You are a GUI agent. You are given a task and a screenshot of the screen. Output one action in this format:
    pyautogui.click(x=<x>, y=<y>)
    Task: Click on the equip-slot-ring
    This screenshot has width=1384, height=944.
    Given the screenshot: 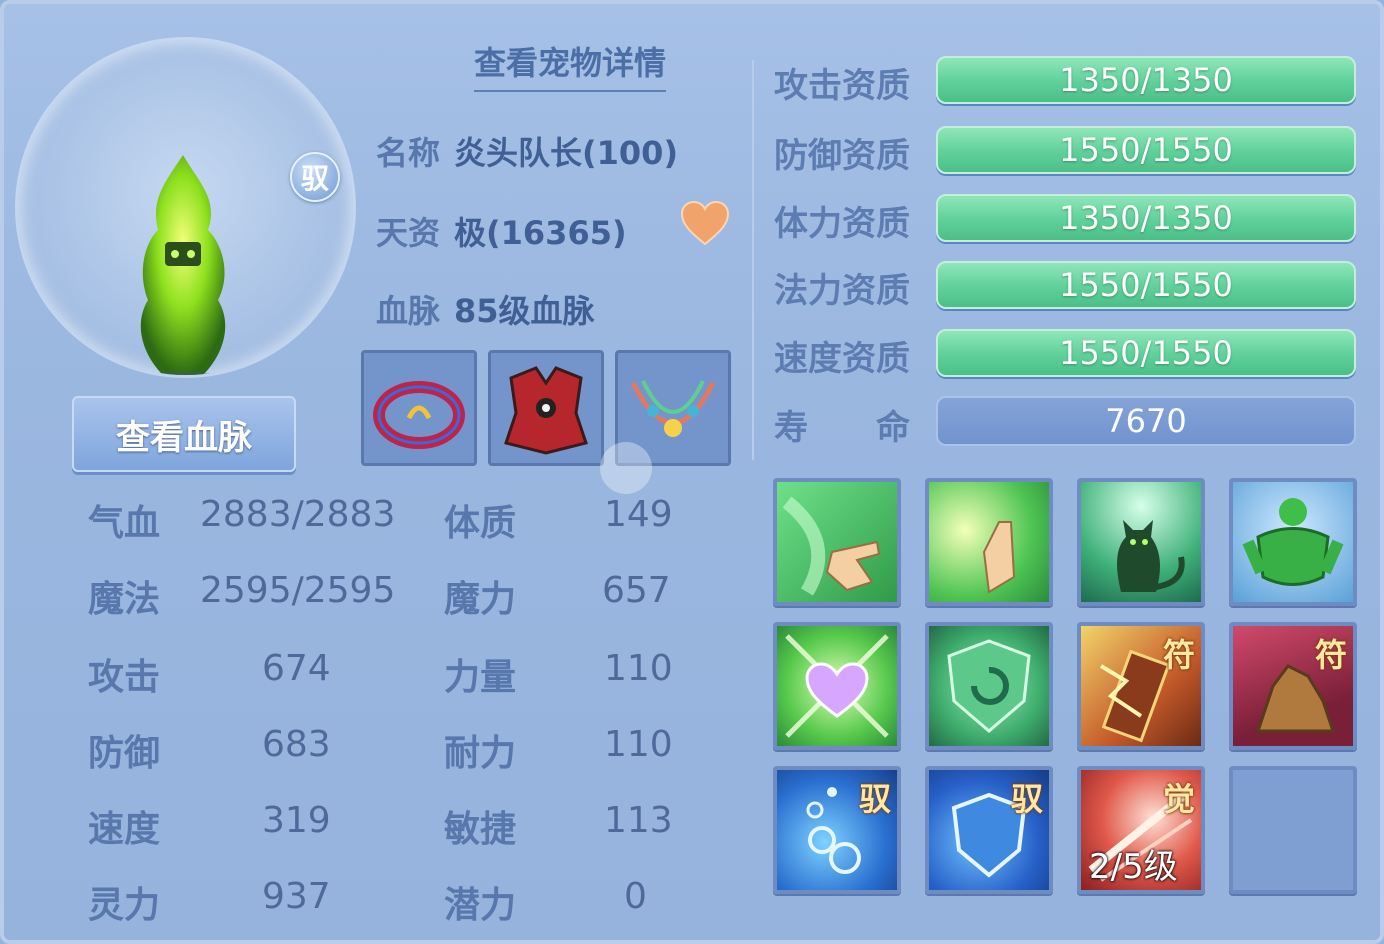 What is the action you would take?
    pyautogui.click(x=419, y=408)
    